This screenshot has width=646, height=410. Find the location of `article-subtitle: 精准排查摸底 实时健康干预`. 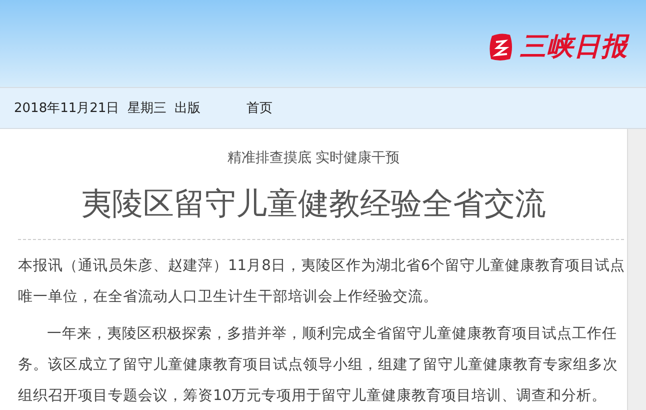

article-subtitle: 精准排查摸底 实时健康干预 is located at coordinates (313, 158).